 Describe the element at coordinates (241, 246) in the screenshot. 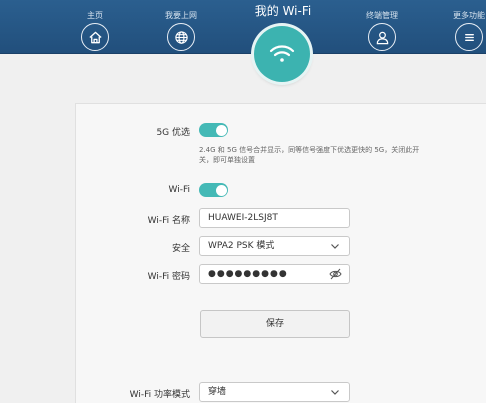

I see `security-value: WPA2 PSK 模式` at that location.